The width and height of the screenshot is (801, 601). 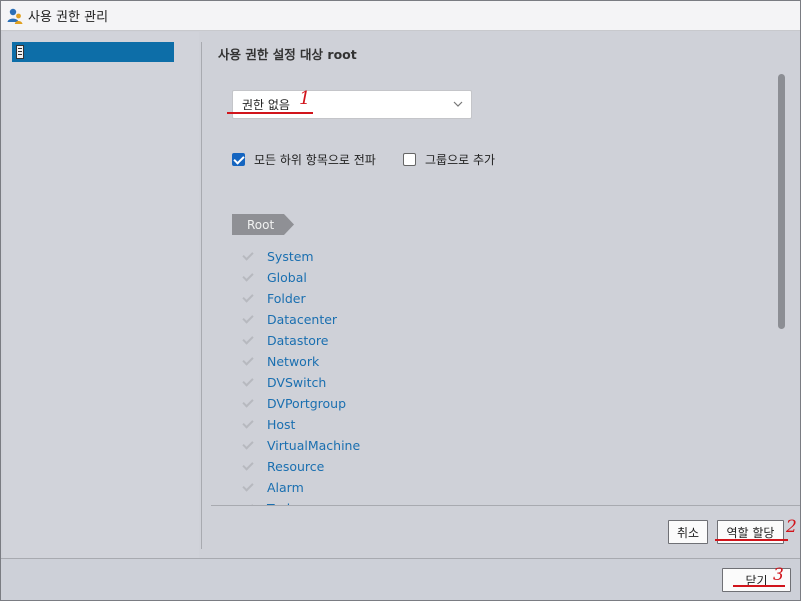 What do you see at coordinates (688, 532) in the screenshot?
I see `cancel-button: 취소` at bounding box center [688, 532].